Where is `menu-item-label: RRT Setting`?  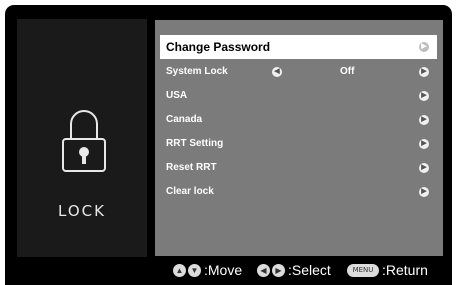
menu-item-label: RRT Setting is located at coordinates (195, 143).